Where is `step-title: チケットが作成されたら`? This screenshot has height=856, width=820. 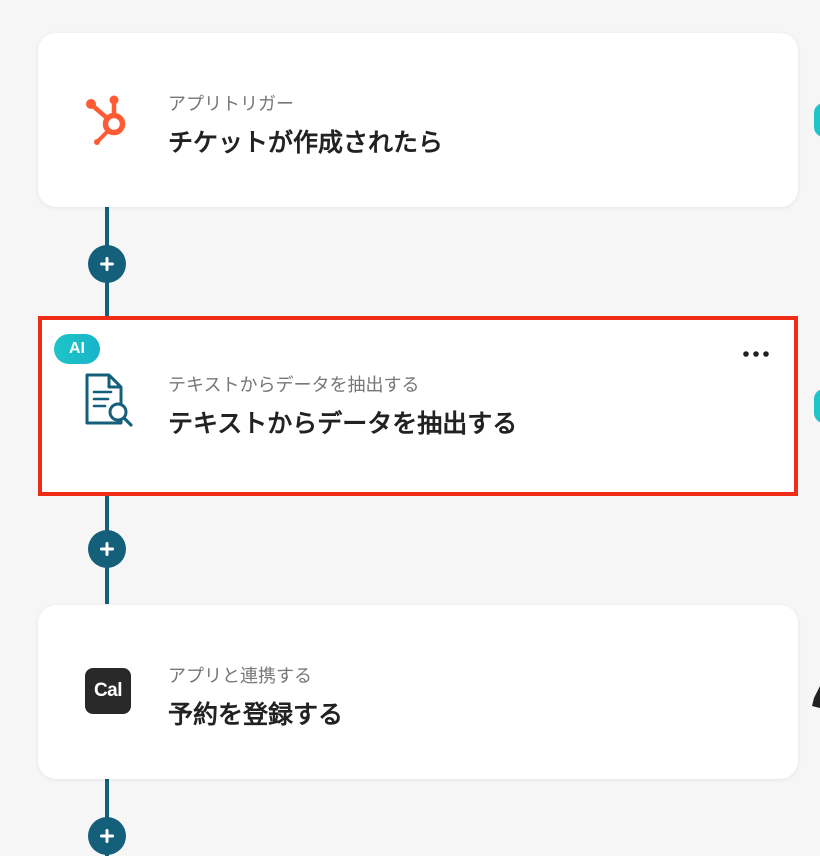 step-title: チケットが作成されたら is located at coordinates (306, 142).